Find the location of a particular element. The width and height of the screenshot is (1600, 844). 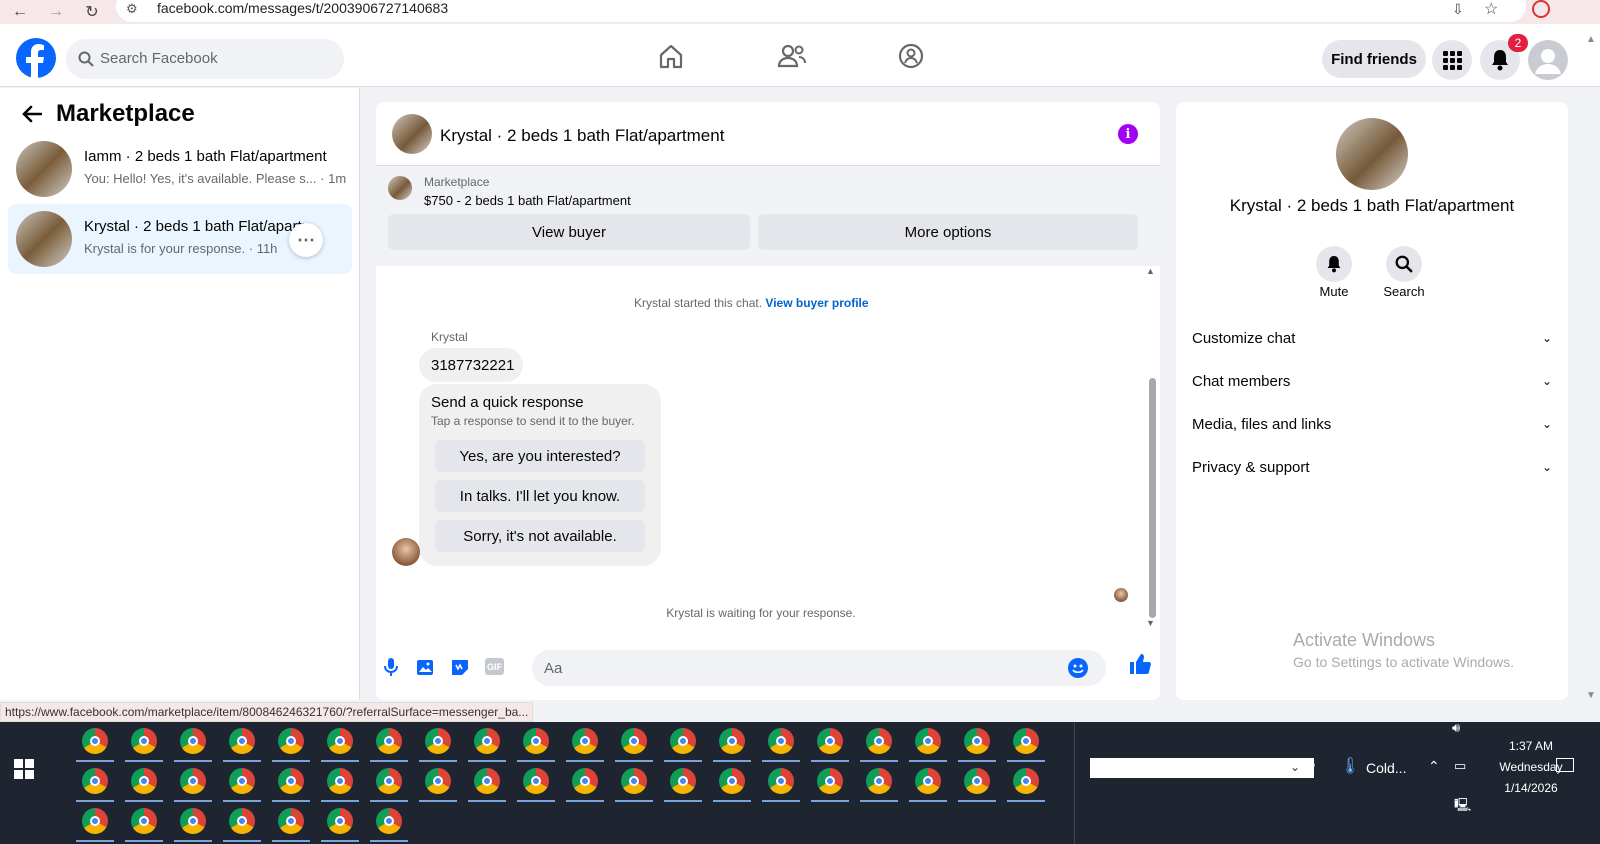

more-options-button: More options is located at coordinates (948, 232).